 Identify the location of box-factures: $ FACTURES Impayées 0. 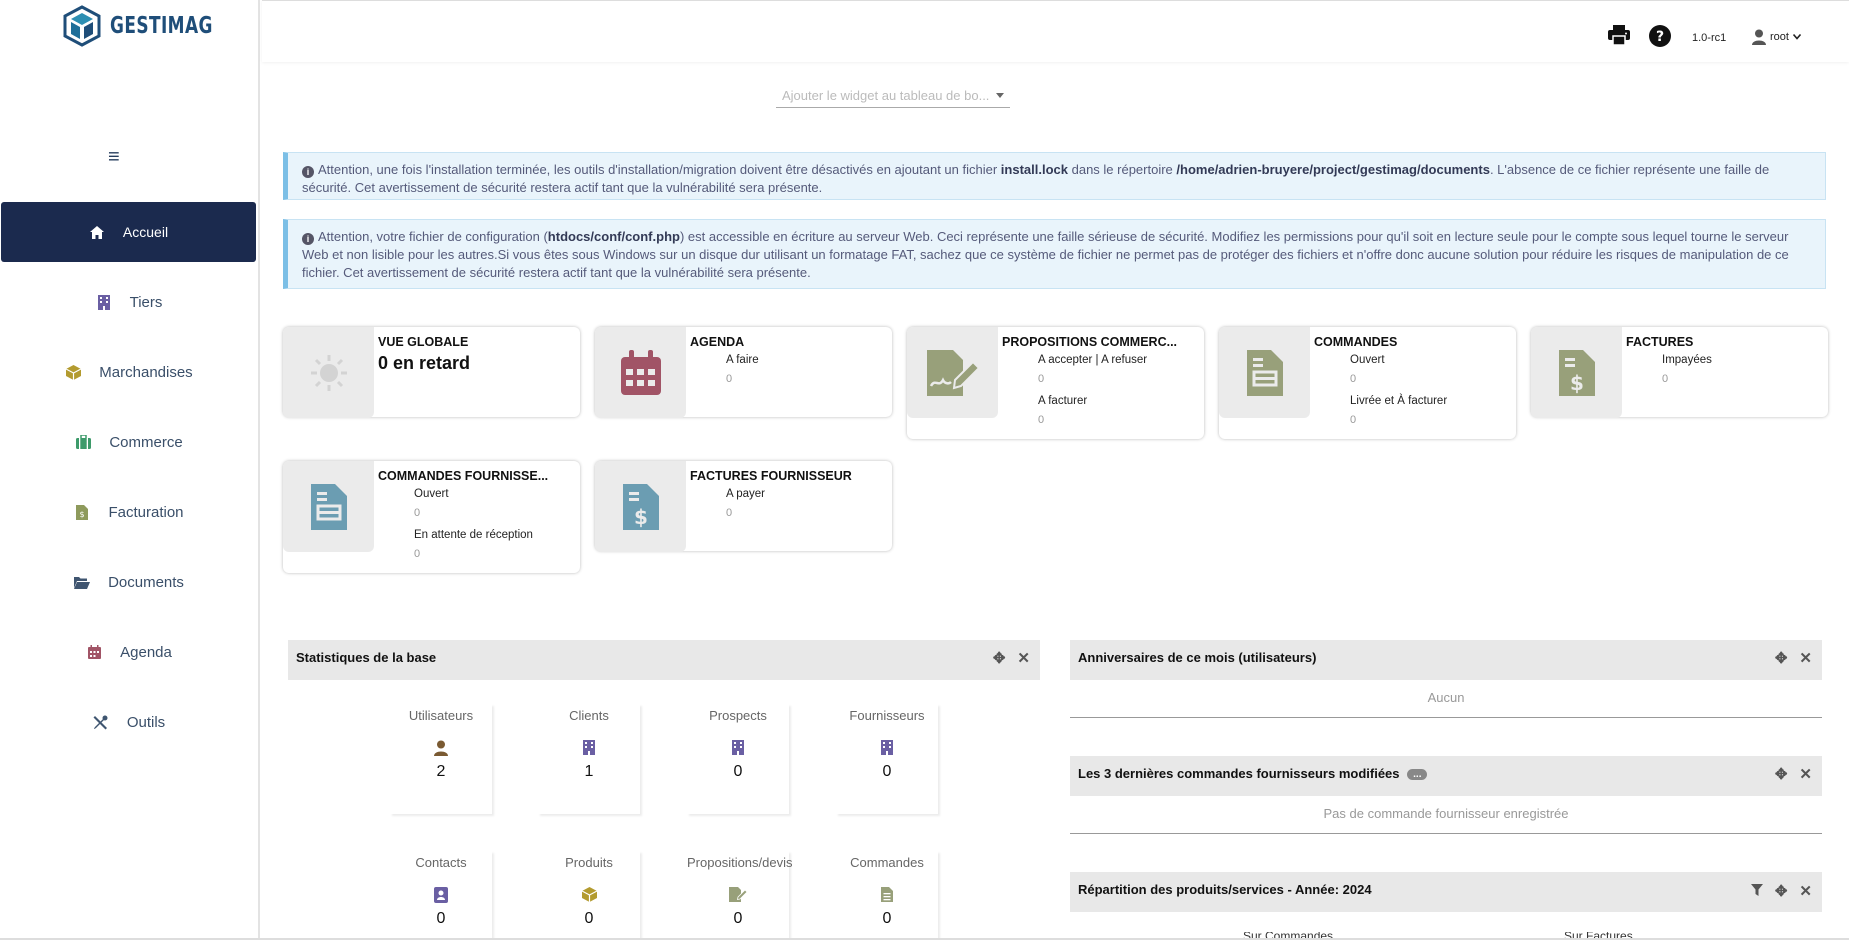
(1679, 372).